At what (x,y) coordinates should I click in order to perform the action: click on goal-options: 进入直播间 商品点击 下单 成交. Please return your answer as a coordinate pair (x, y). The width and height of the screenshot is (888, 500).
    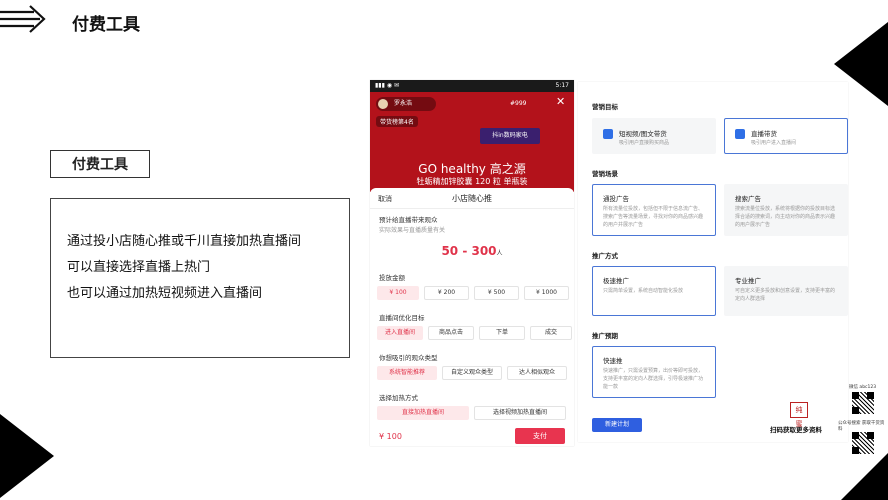
    Looking at the image, I should click on (474, 333).